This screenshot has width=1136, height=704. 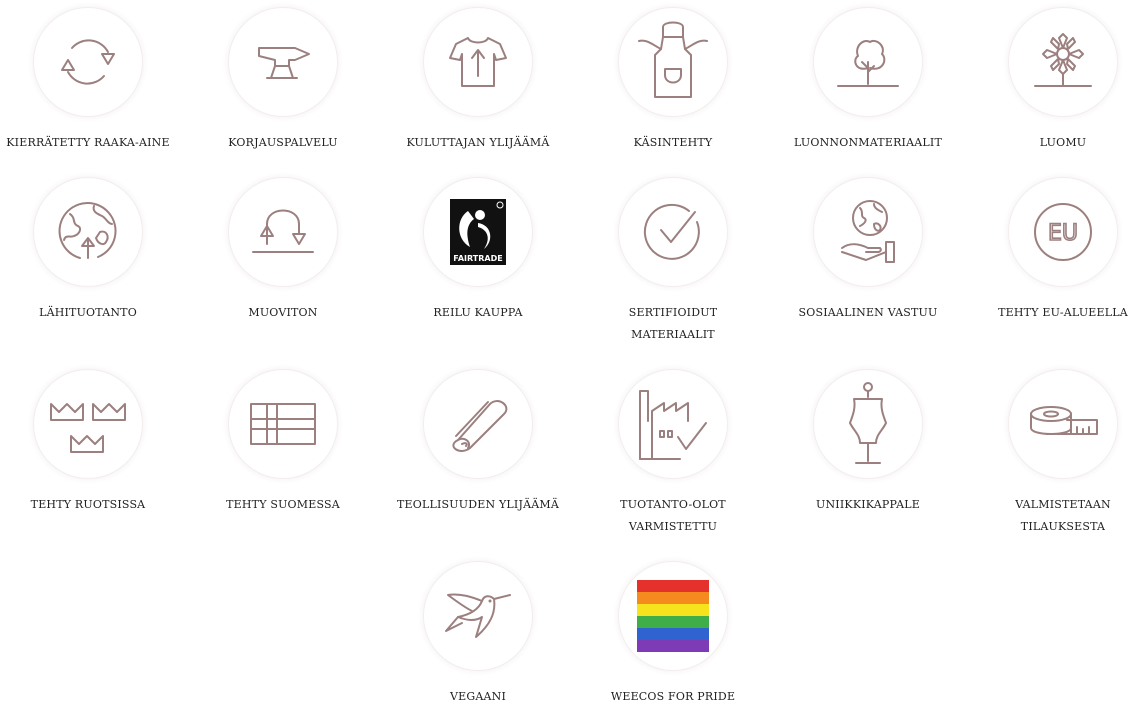 What do you see at coordinates (284, 63) in the screenshot?
I see `anvil-icon` at bounding box center [284, 63].